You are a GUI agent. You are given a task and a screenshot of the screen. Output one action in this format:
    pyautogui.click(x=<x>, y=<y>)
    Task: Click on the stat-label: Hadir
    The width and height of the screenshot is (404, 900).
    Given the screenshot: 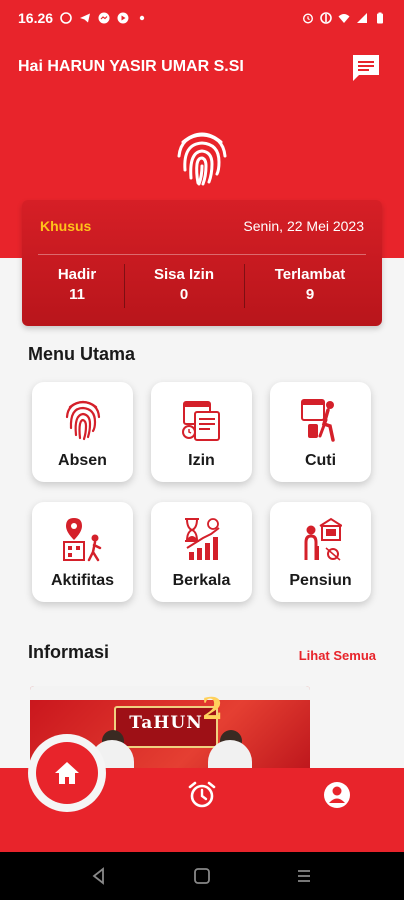 What is the action you would take?
    pyautogui.click(x=77, y=274)
    